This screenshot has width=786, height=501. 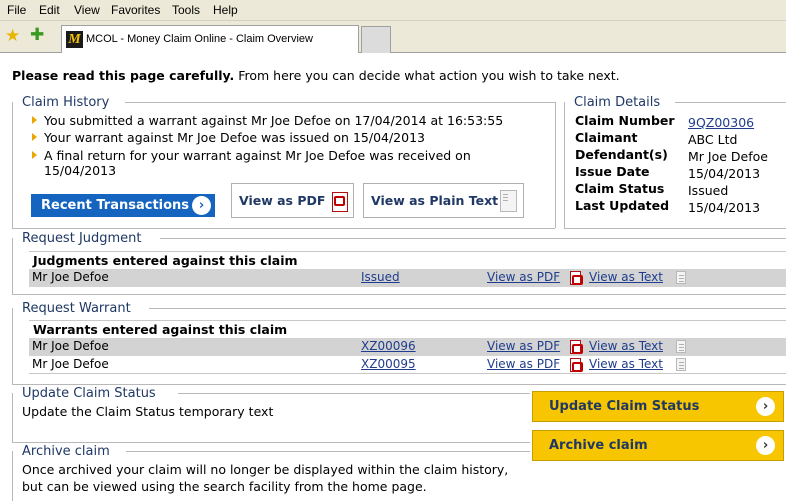 I want to click on issue-date-value: 15/04/2013, so click(x=724, y=173).